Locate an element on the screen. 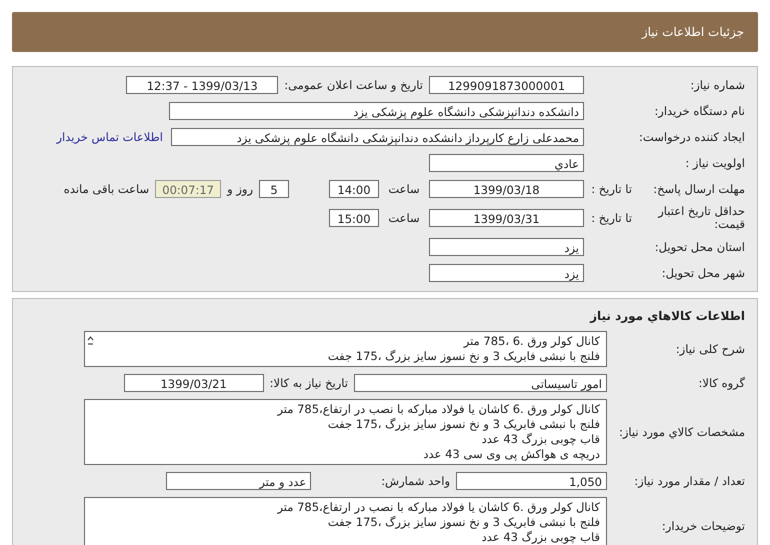 The height and width of the screenshot is (545, 770). notes-textarea: کانال کولر ورق .6 کاشان یا فولاد مبارکه با نصب در ارتفاع،785 متر فلنج با نبشی فابریک 3 و نخ نسوز سایز بزرگ ،175 جفت قاب چوبی بزرگ 43 عدد is located at coordinates (345, 521).